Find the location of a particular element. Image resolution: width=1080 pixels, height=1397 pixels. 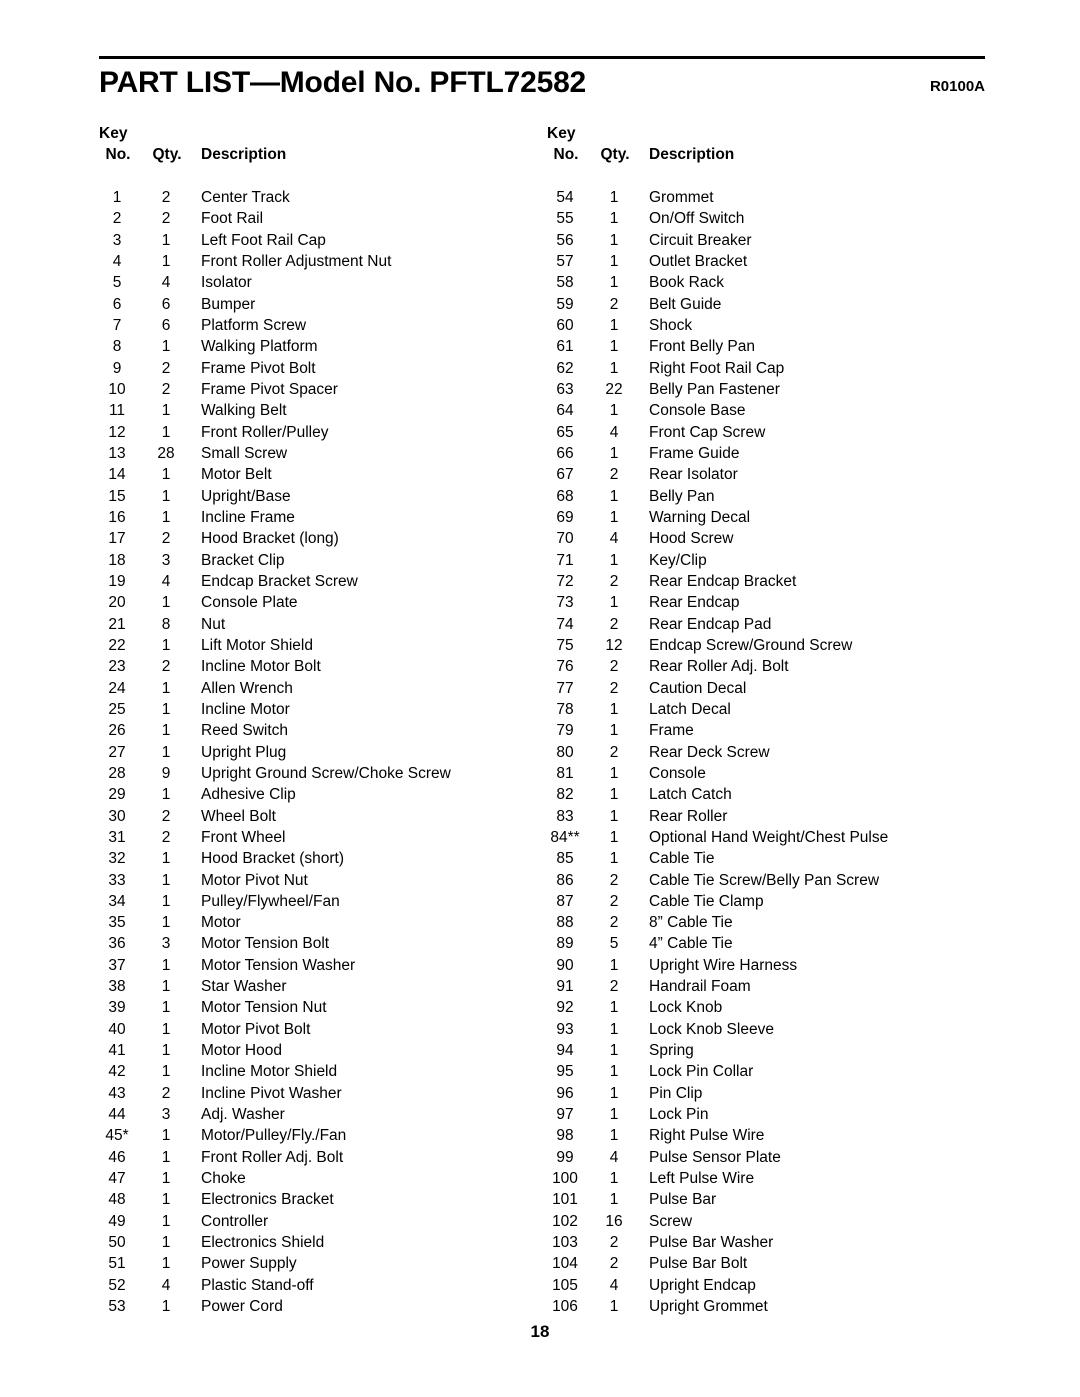

part-key-number: 43 is located at coordinates (117, 1093).